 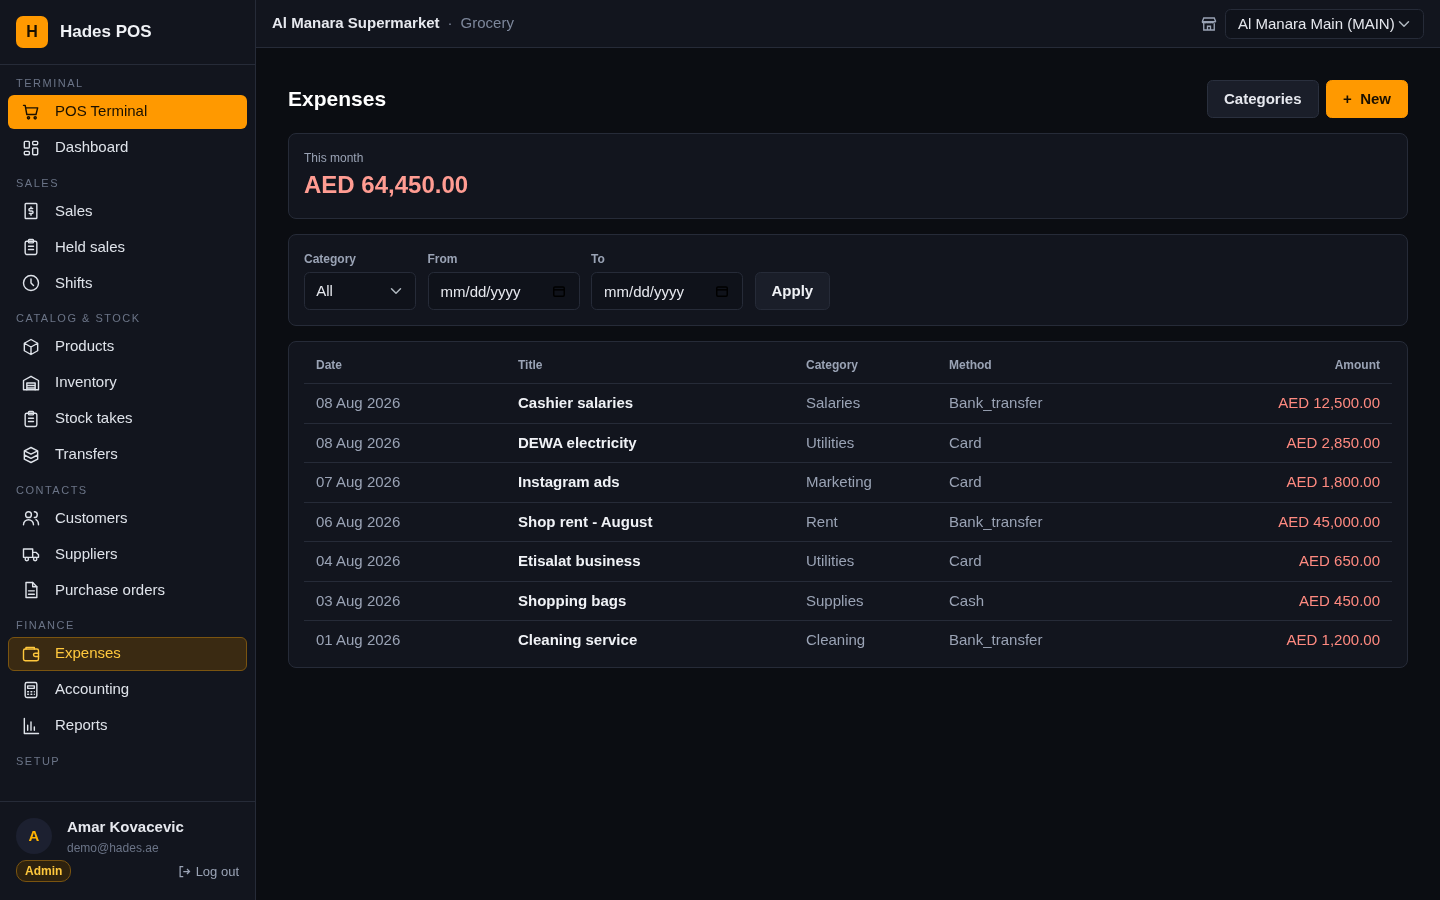 I want to click on nav-item: POS Terminal, so click(x=127, y=111).